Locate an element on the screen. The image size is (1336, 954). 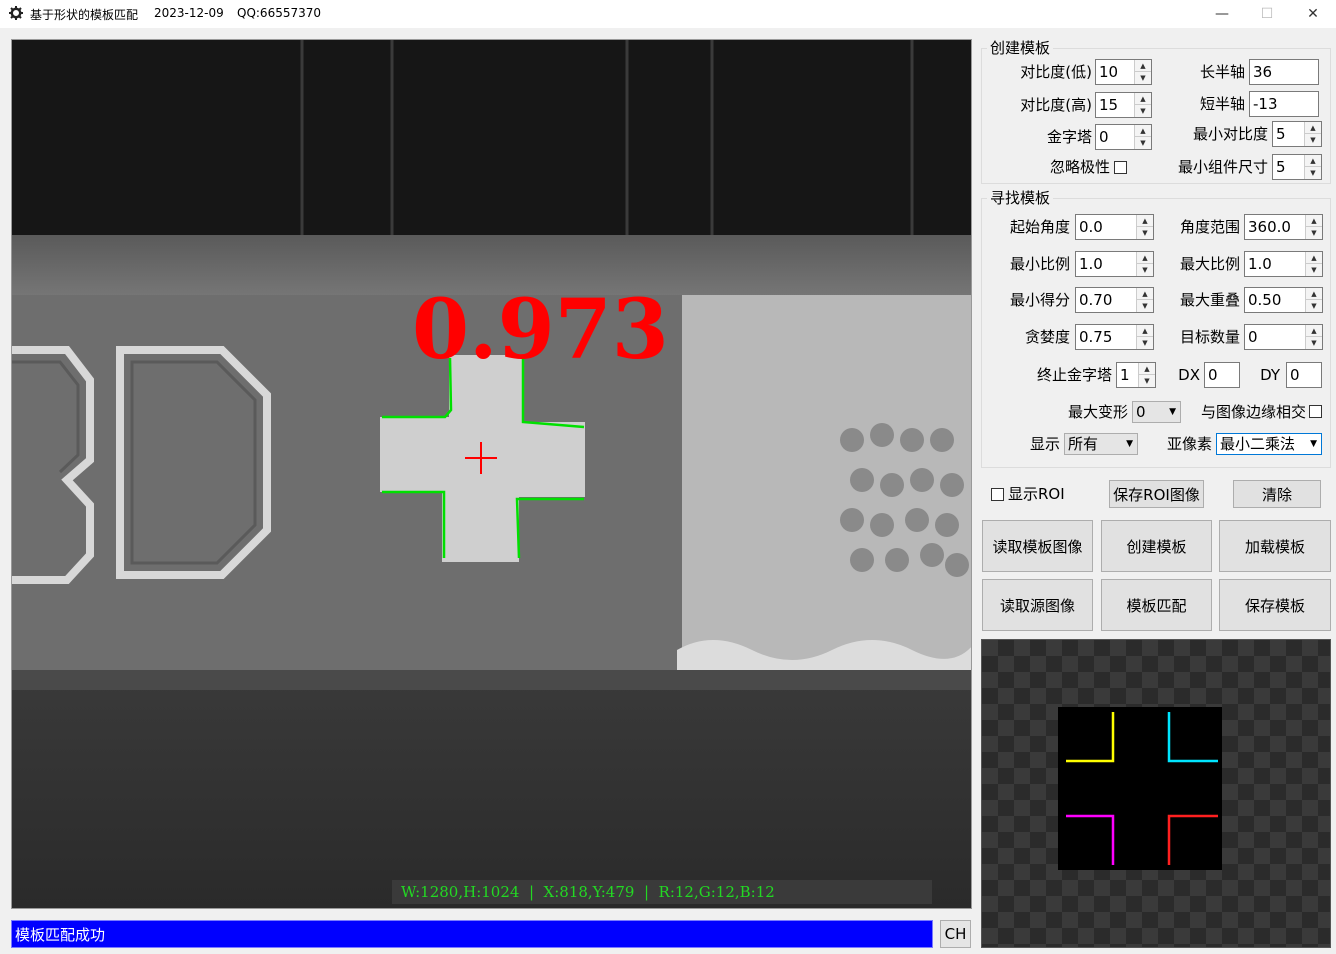
end-pyramid-label: 终止金字塔 is located at coordinates (1074, 375).